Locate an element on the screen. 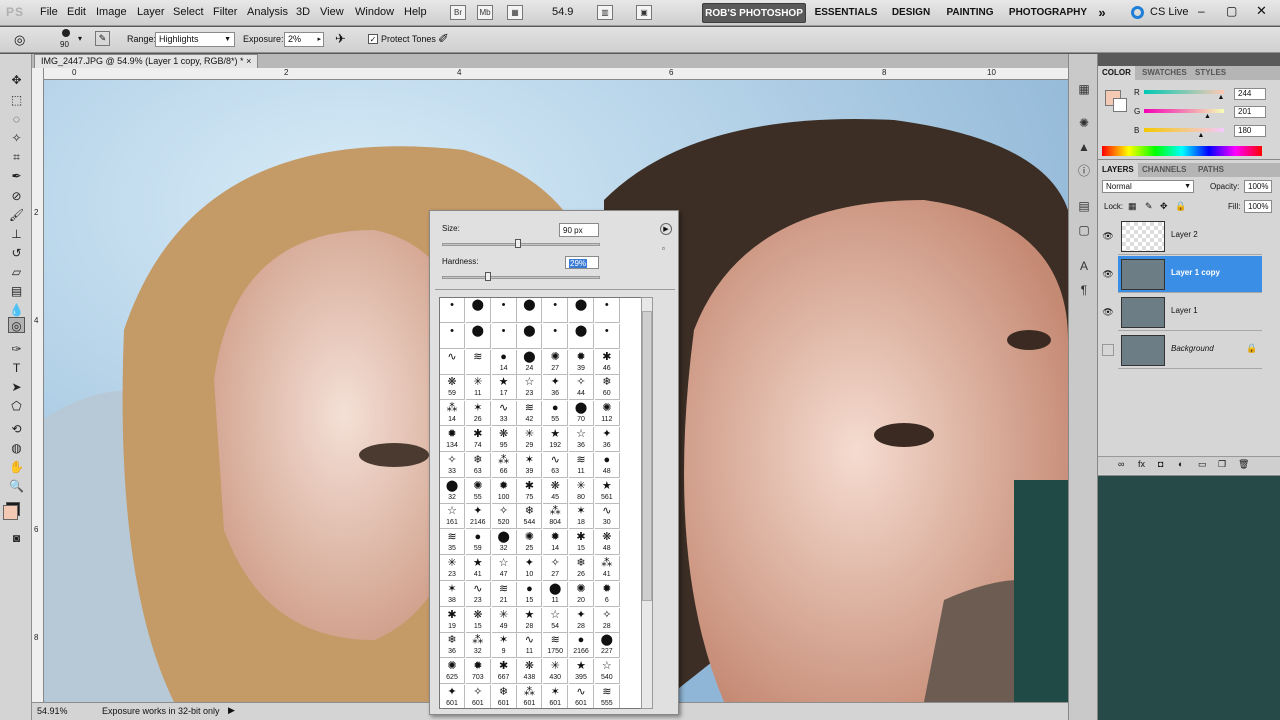 This screenshot has width=1280, height=720. brush-preset: ✧ 601 is located at coordinates (478, 696).